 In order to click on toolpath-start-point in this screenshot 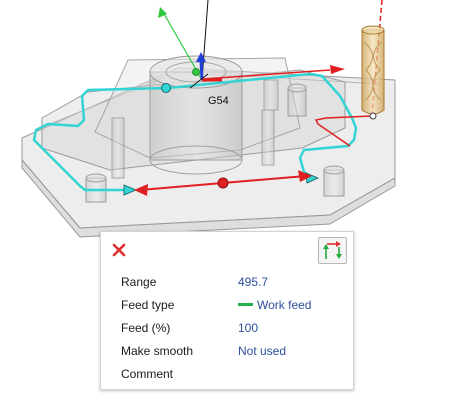, I will do `click(166, 88)`.